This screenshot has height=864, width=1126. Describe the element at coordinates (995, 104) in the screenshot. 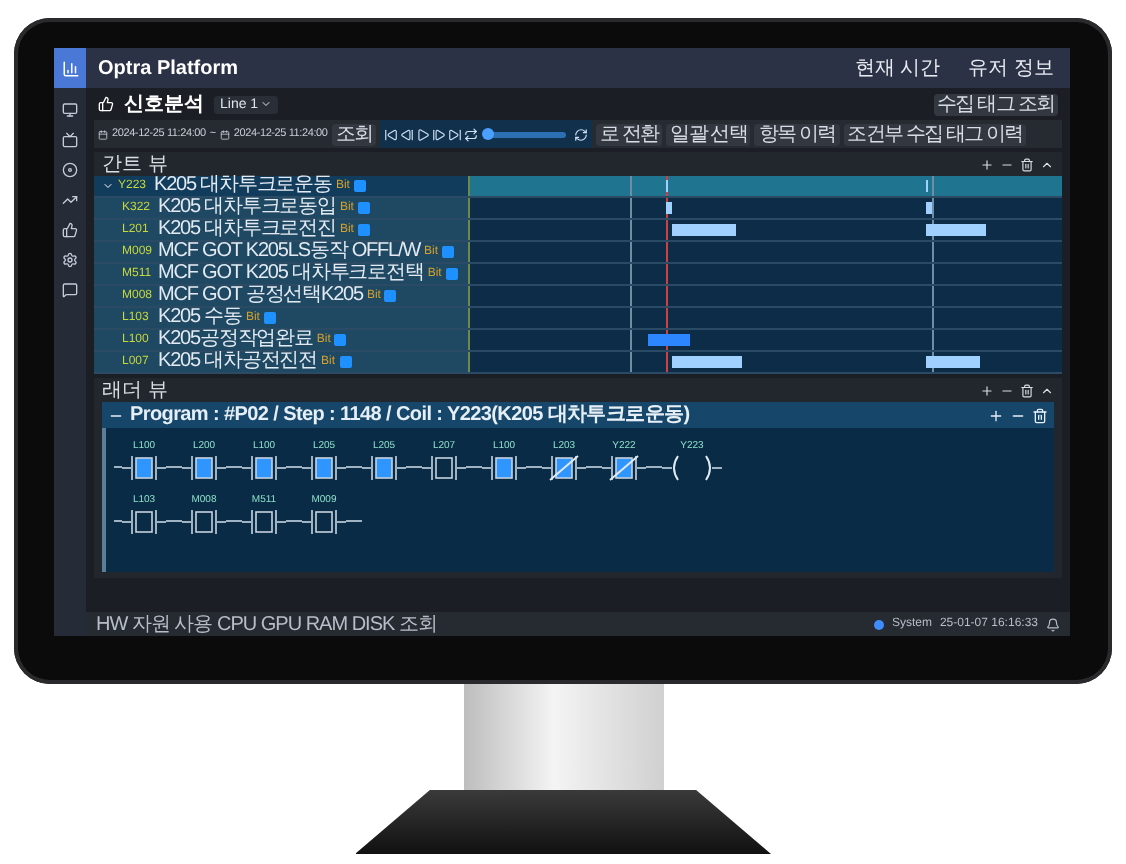

I see `collect-tag-button: 수집 태그 조회` at that location.